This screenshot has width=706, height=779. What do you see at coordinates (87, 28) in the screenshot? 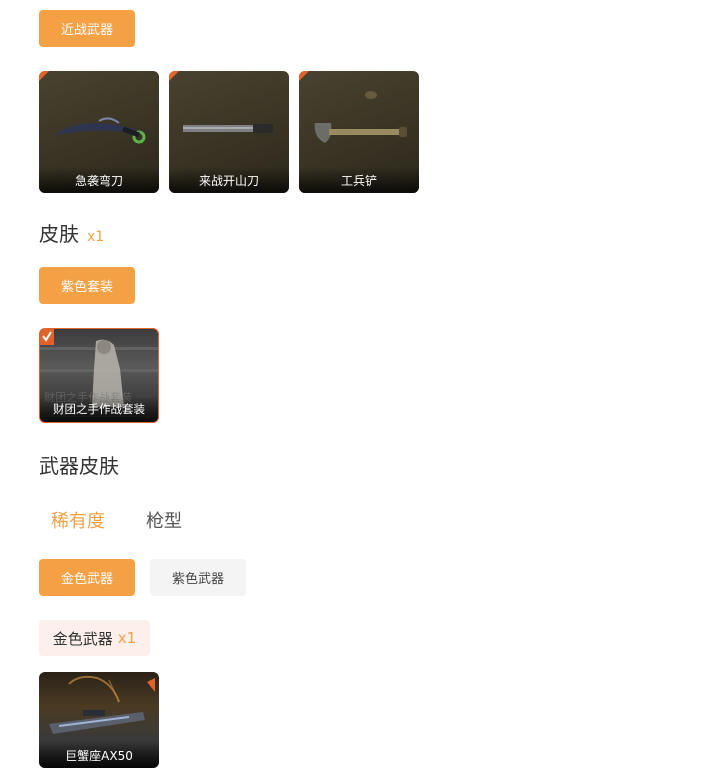
I see `filter-melee-weapons: 近战武器` at bounding box center [87, 28].